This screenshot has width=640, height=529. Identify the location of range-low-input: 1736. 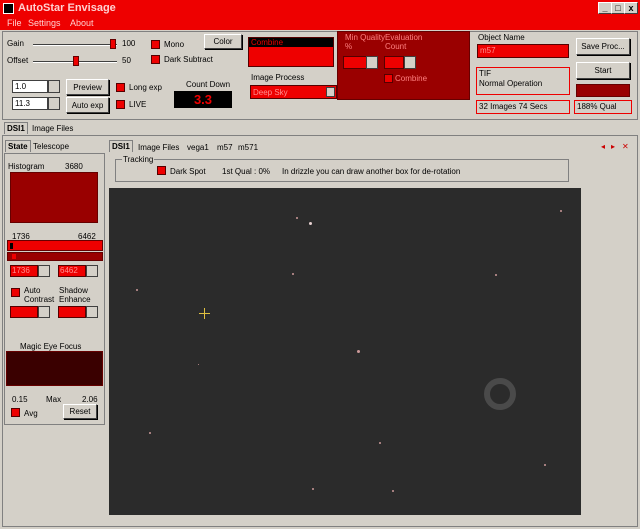
(24, 271).